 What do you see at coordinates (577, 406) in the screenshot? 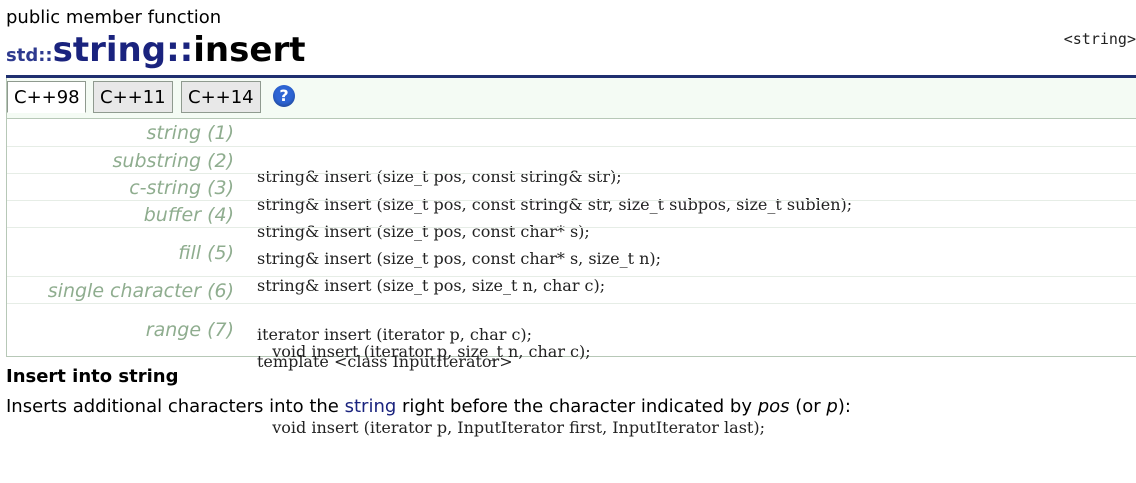
I see `desc-text: right before the character indicated by` at bounding box center [577, 406].